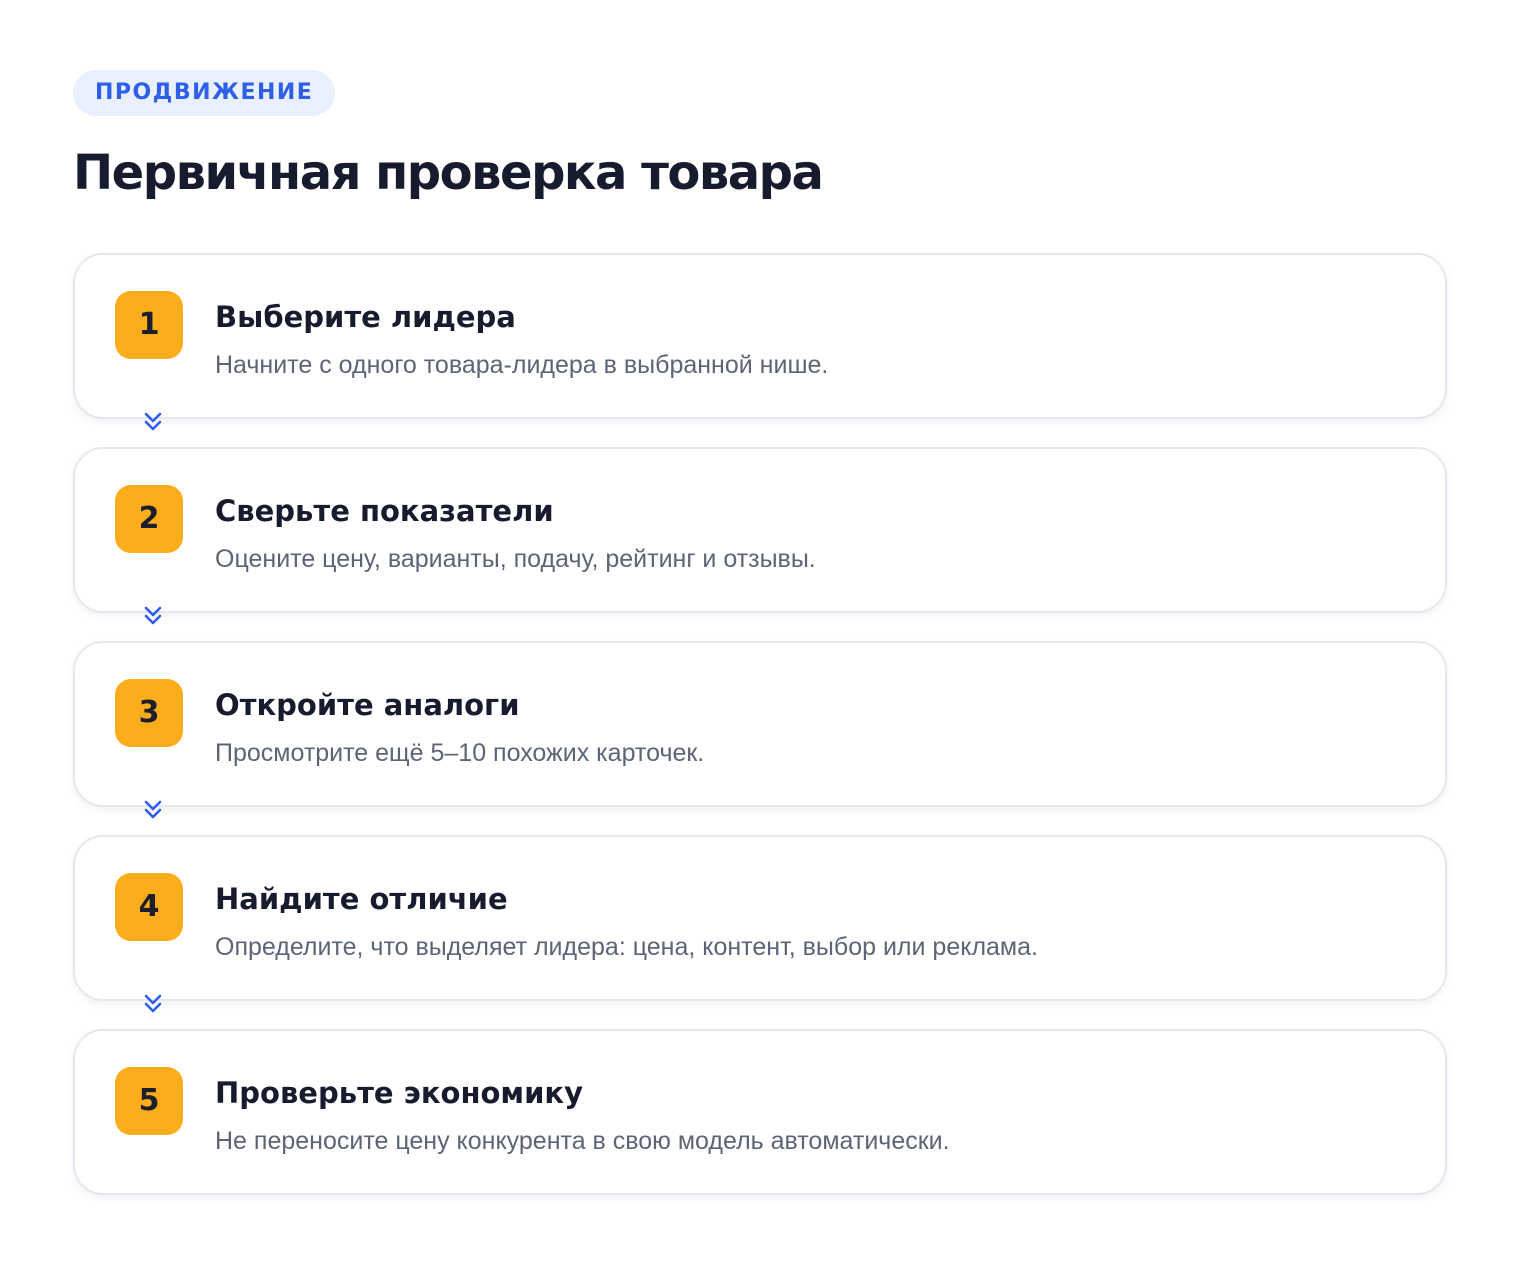 Image resolution: width=1520 pixels, height=1272 pixels. Describe the element at coordinates (384, 511) in the screenshot. I see `step-title: Сверьте показатели` at that location.